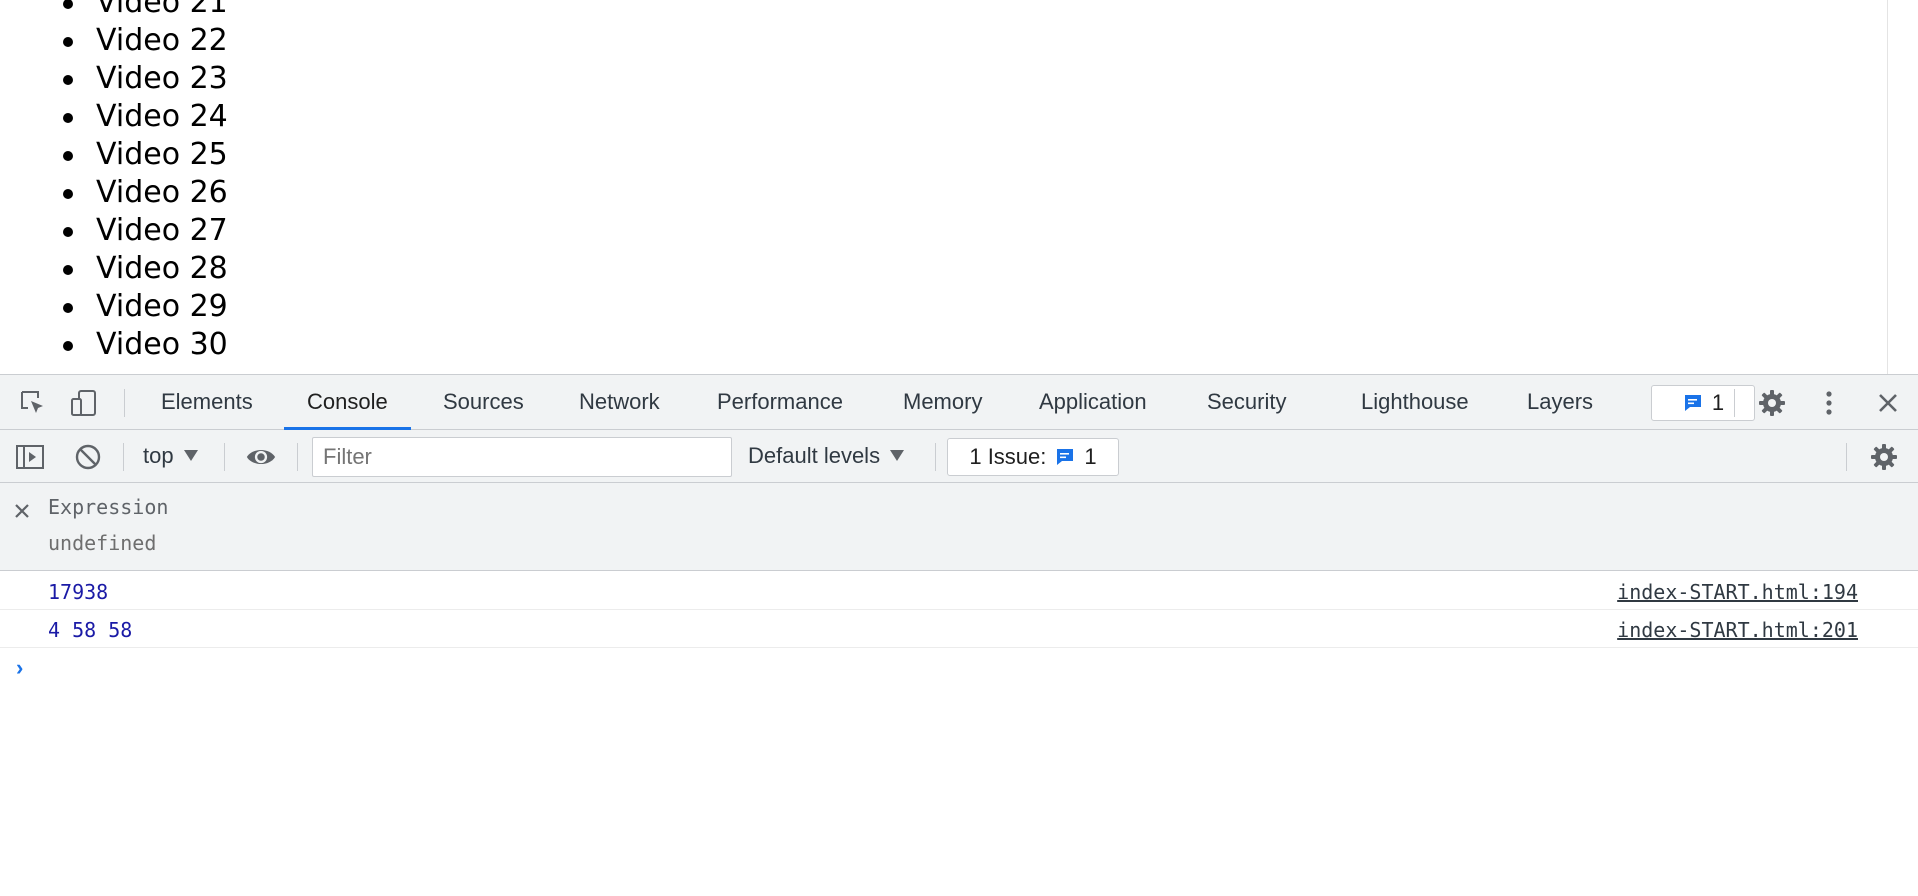  I want to click on tab-sources: Sources, so click(483, 402).